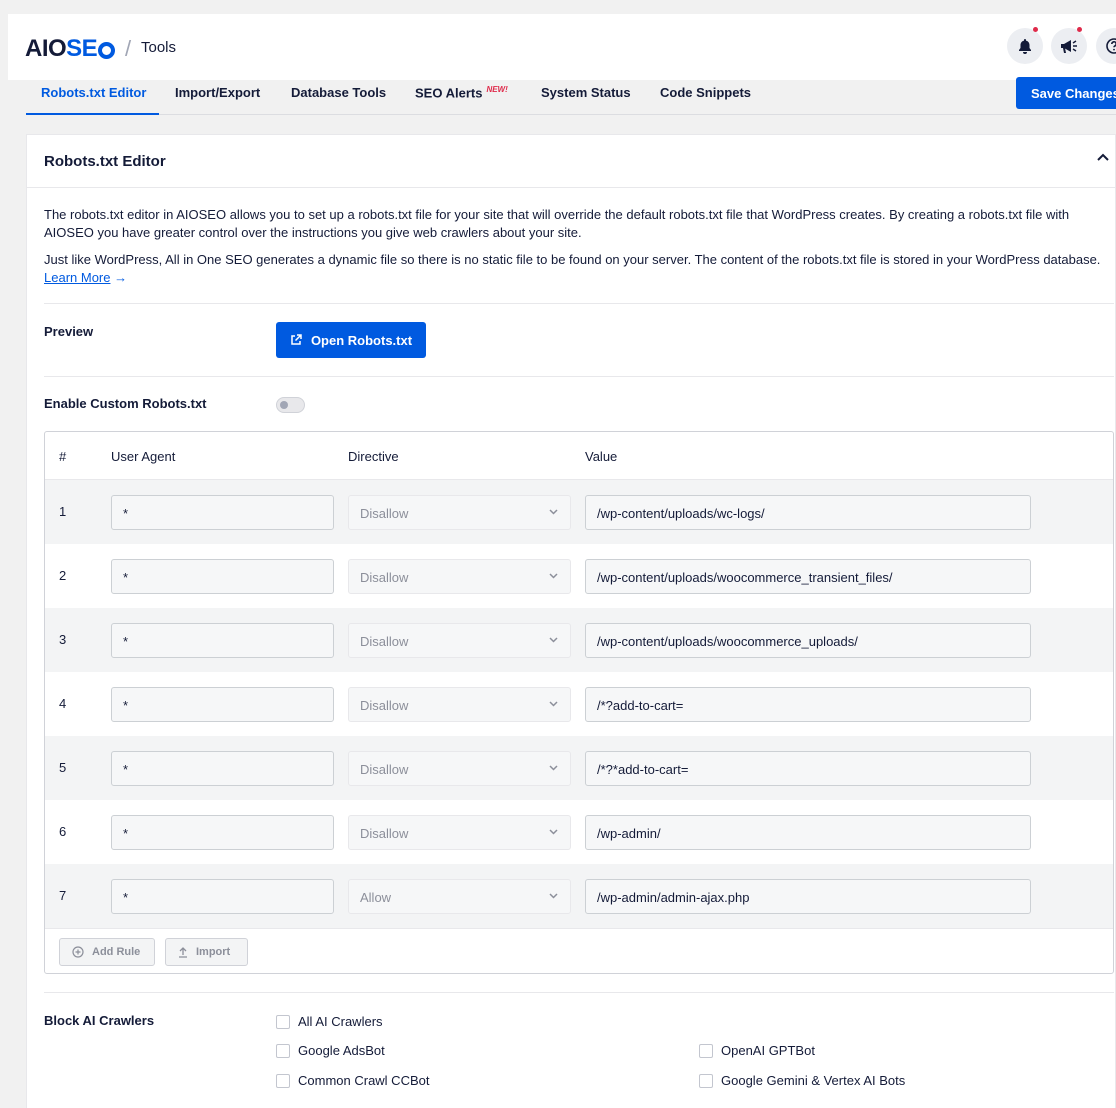 The height and width of the screenshot is (1108, 1116). What do you see at coordinates (579, 832) in the screenshot?
I see `table-row: 6 * Disallow /wp-admin/` at bounding box center [579, 832].